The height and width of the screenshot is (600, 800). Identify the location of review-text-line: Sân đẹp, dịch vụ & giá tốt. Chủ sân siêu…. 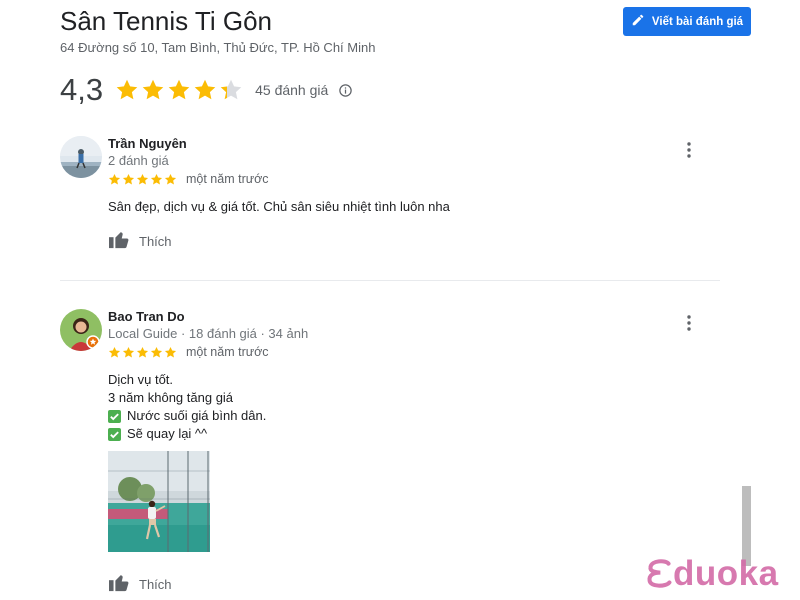
(279, 206).